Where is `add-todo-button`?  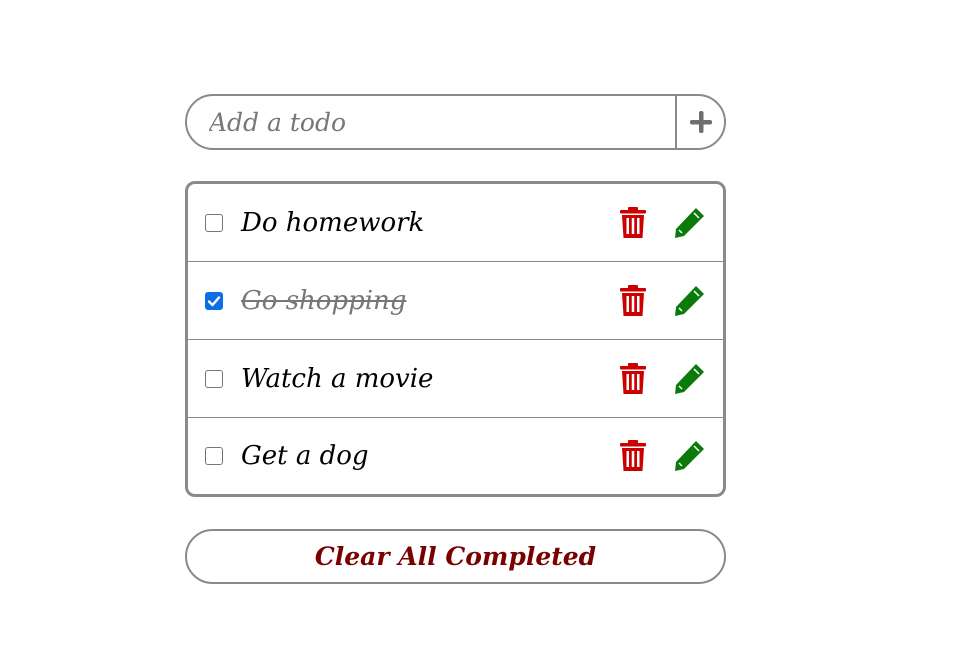 add-todo-button is located at coordinates (699, 122).